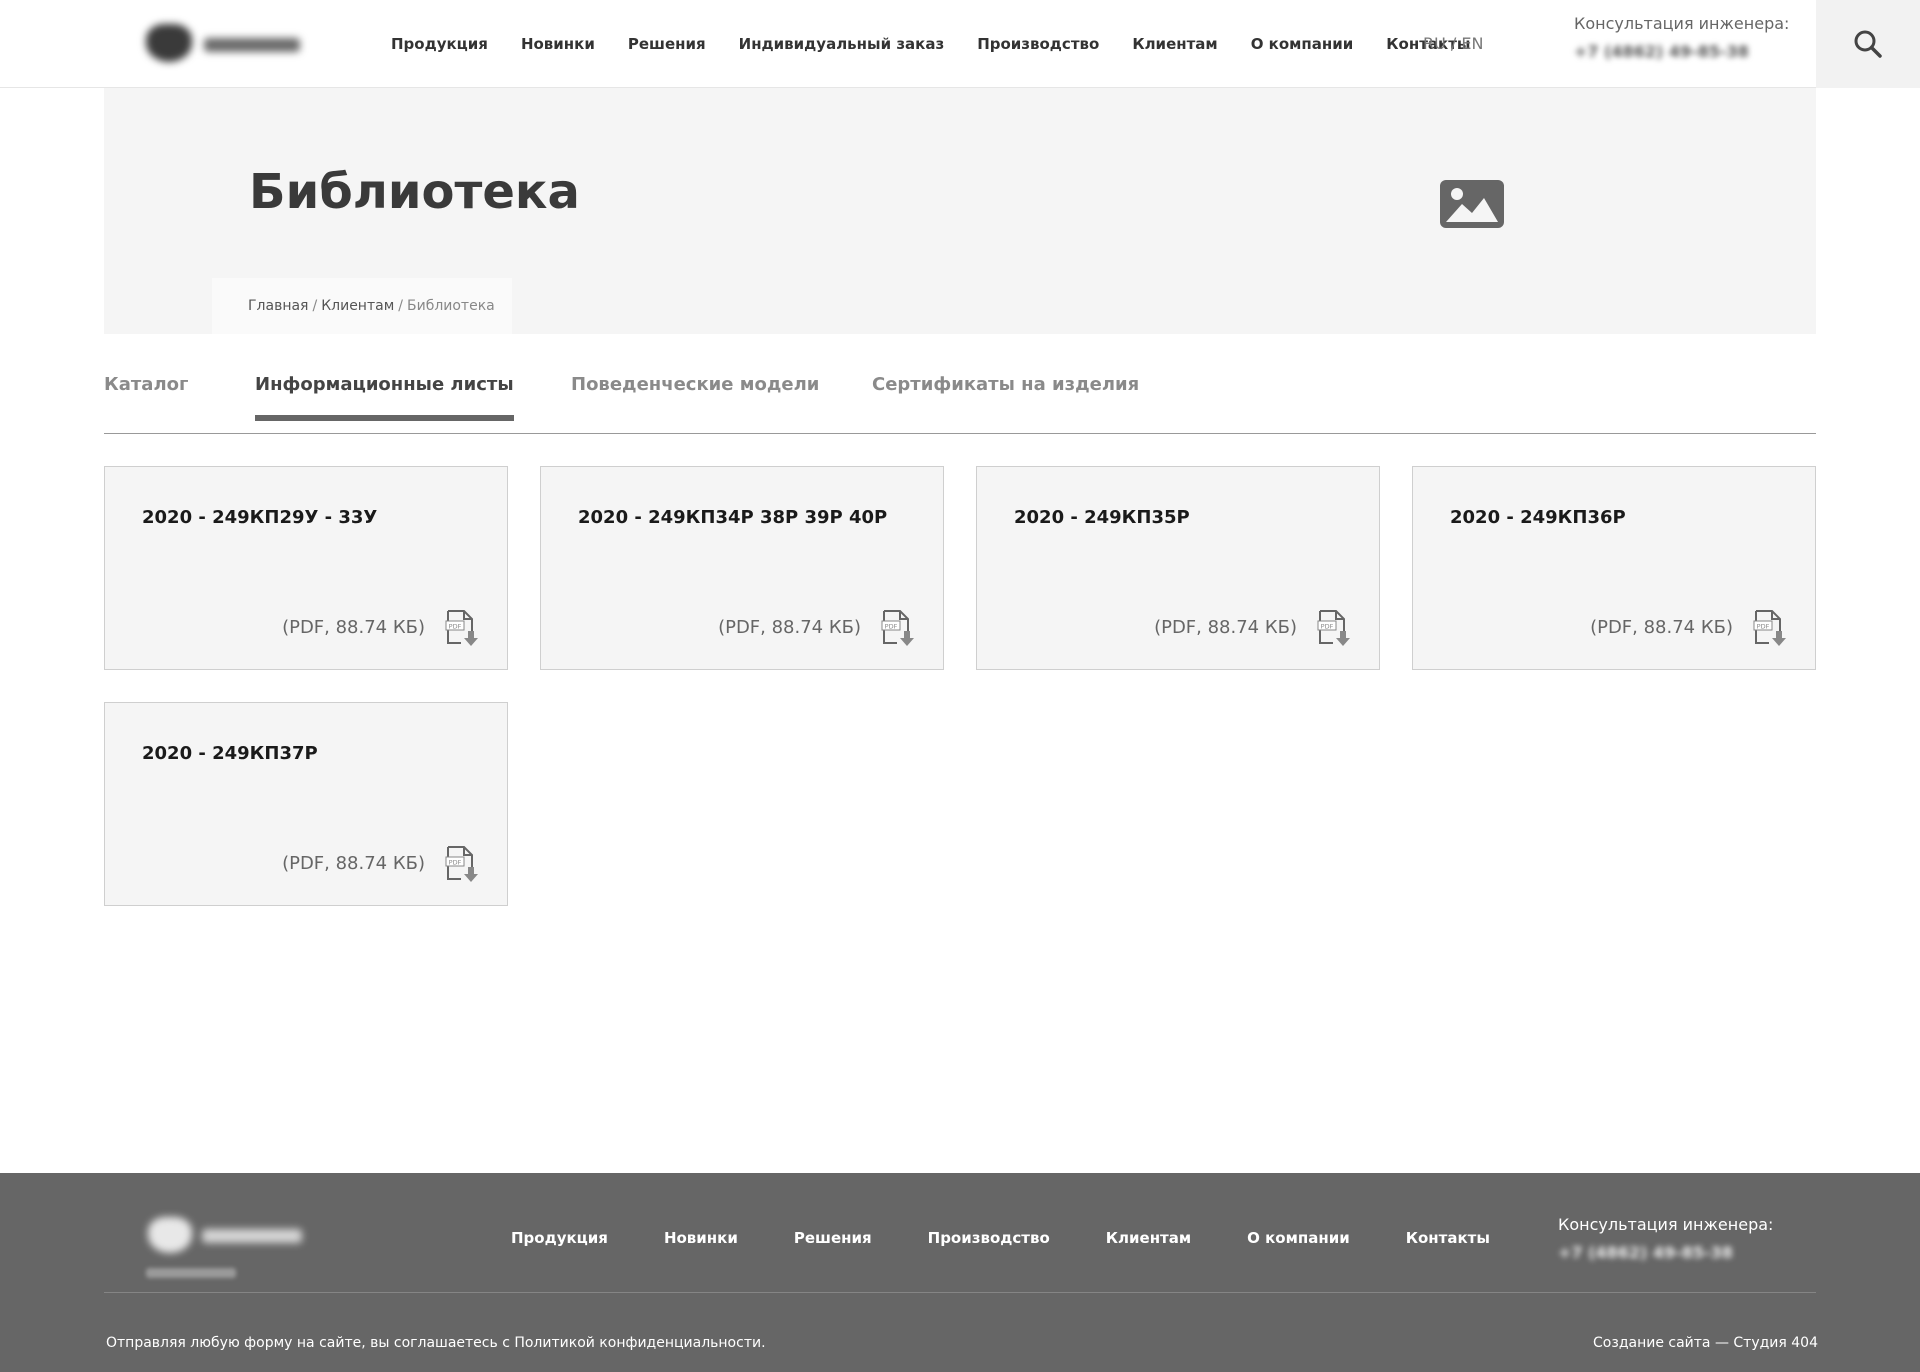  I want to click on tab-certificates: Сертификаты на изделия, so click(1005, 397).